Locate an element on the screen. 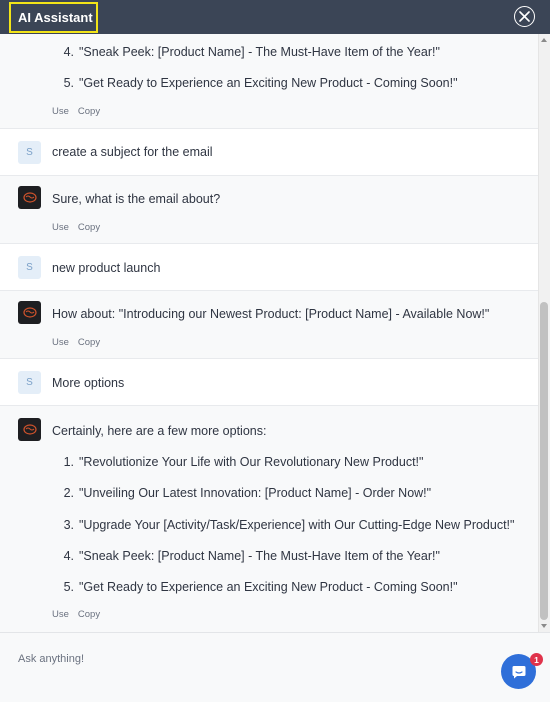 This screenshot has width=550, height=702. close-icon is located at coordinates (524, 16).